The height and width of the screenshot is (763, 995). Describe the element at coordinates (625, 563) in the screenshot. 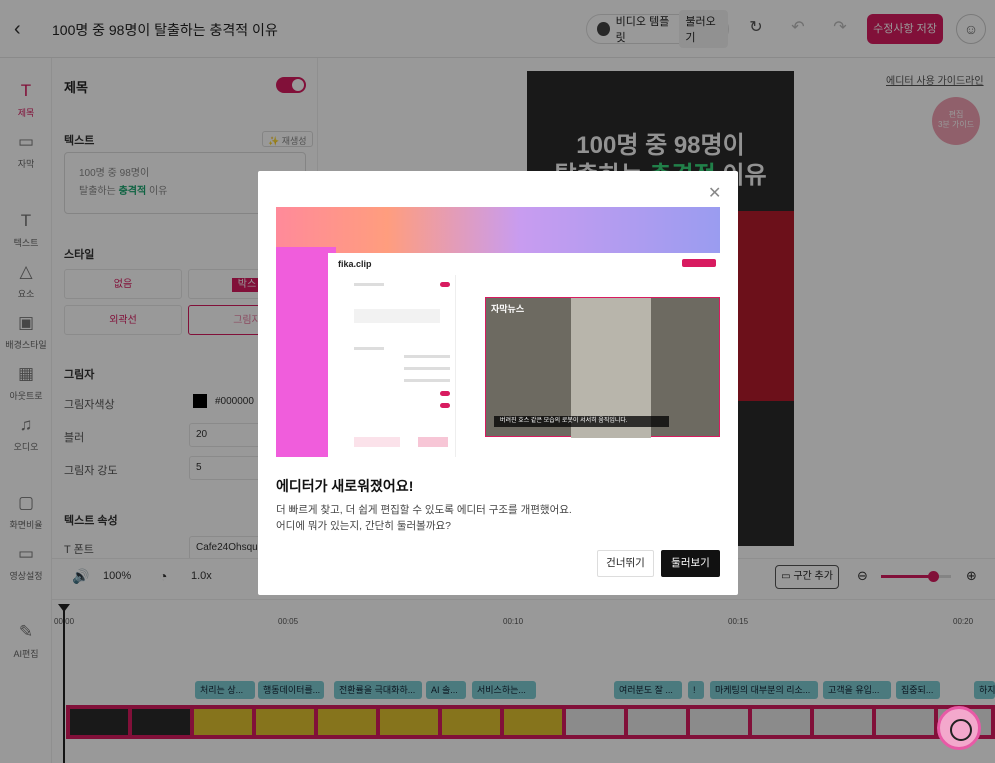

I see `skip-button: 건너뛰기` at that location.